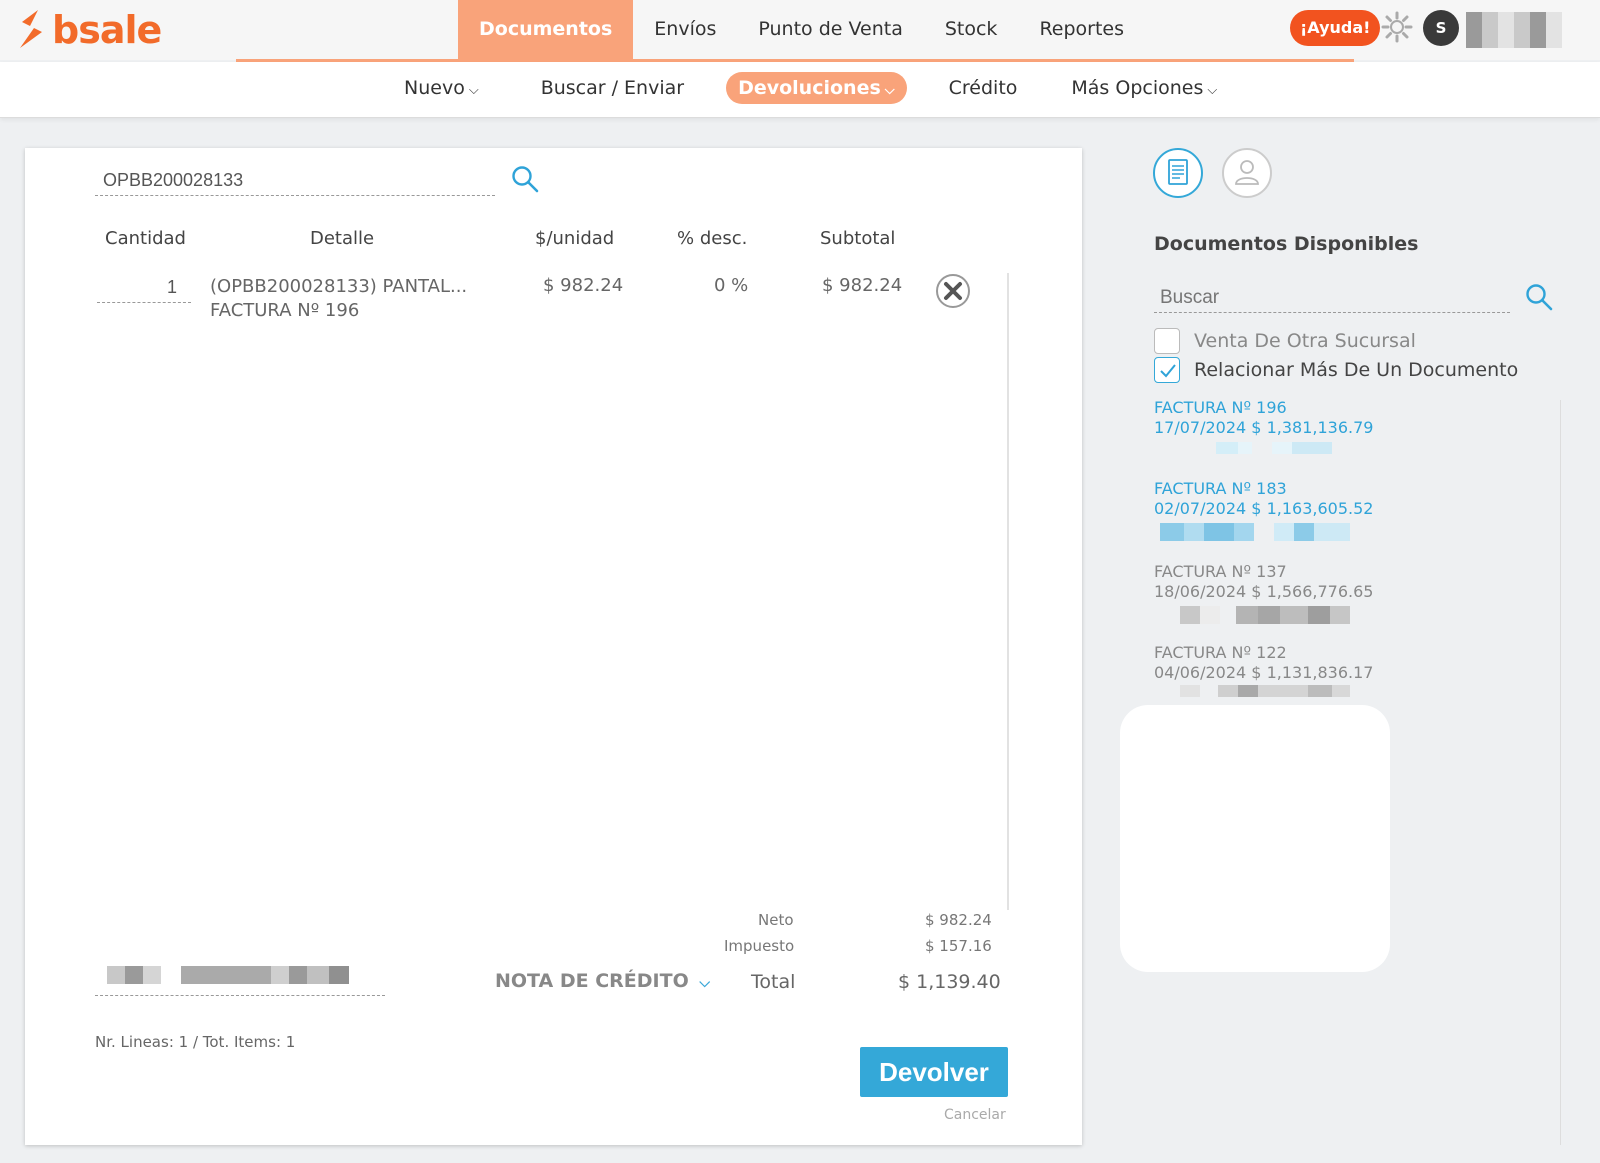  What do you see at coordinates (958, 946) in the screenshot?
I see `impuesto-value: $ 157.16` at bounding box center [958, 946].